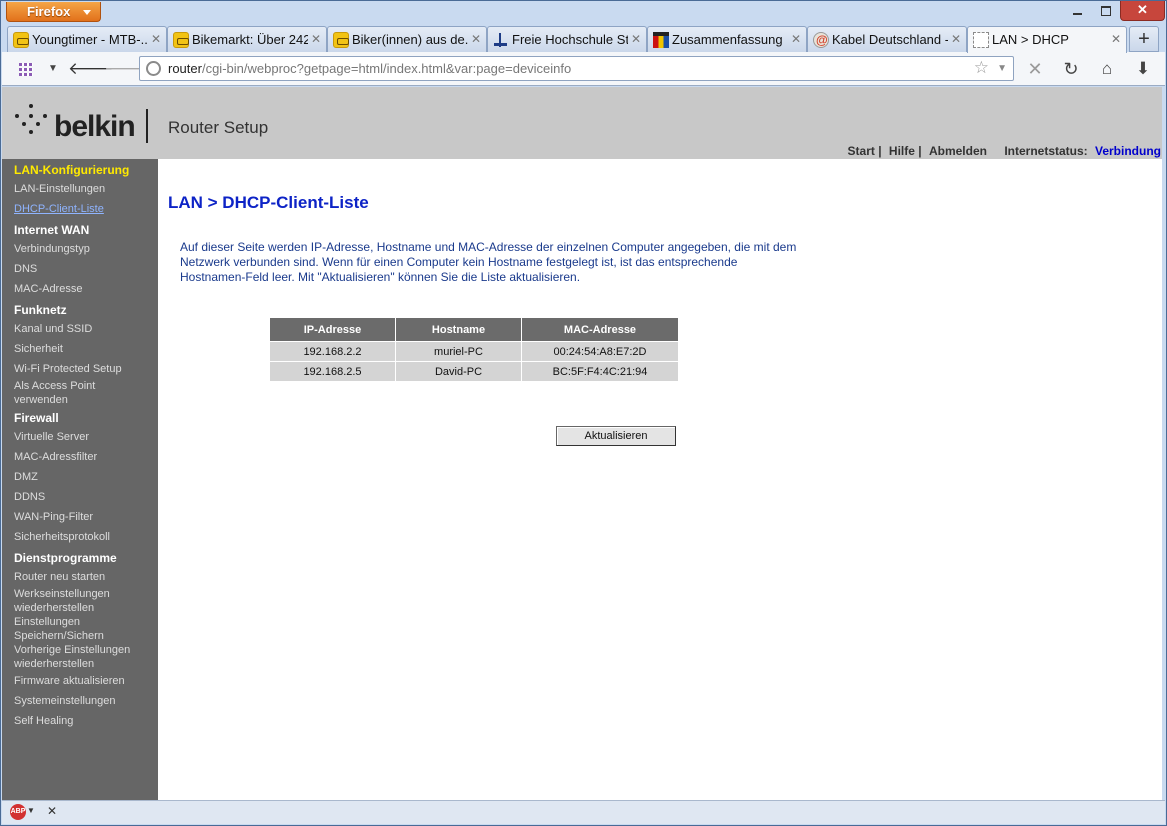  I want to click on tab-biker: Biker(innen) aus de... ✕, so click(407, 39).